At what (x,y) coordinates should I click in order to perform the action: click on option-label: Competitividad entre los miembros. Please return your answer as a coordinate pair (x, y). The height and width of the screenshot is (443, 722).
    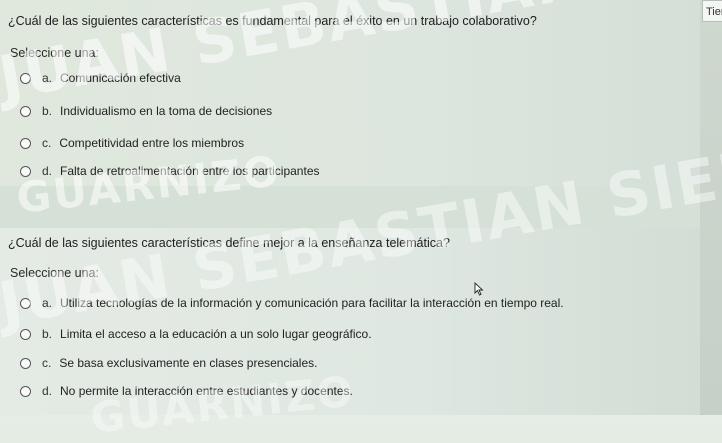
    Looking at the image, I should click on (152, 143).